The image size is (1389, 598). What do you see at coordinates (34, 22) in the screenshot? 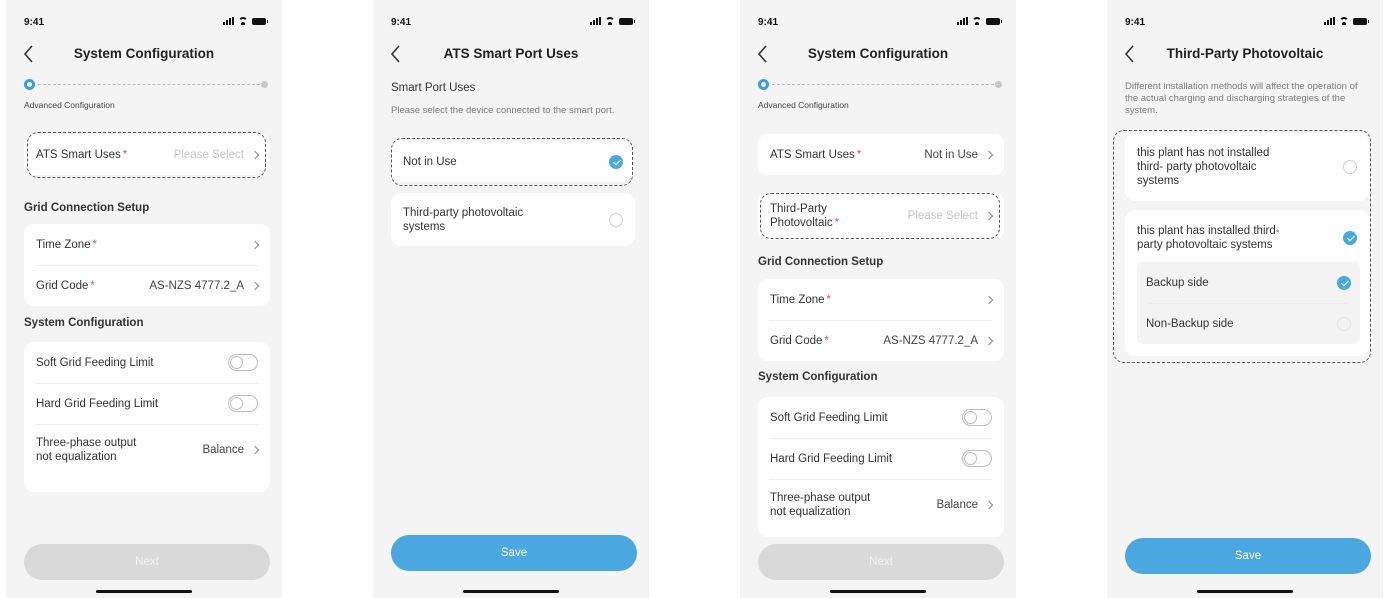
I see `status-time: 9:41` at bounding box center [34, 22].